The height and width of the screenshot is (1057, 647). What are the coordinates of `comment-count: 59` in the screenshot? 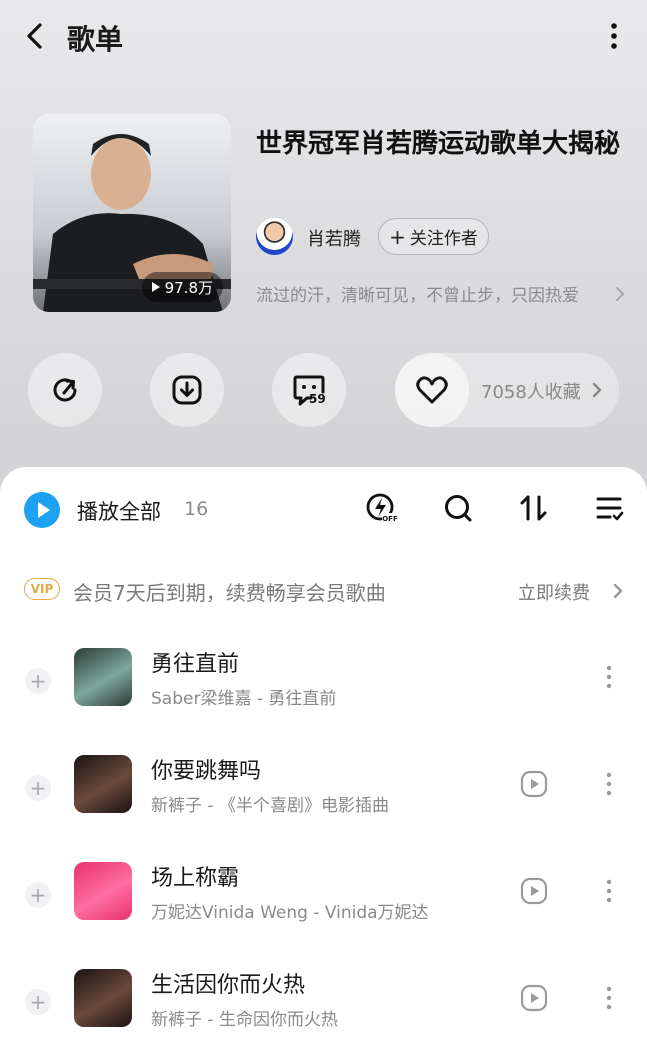 It's located at (317, 399).